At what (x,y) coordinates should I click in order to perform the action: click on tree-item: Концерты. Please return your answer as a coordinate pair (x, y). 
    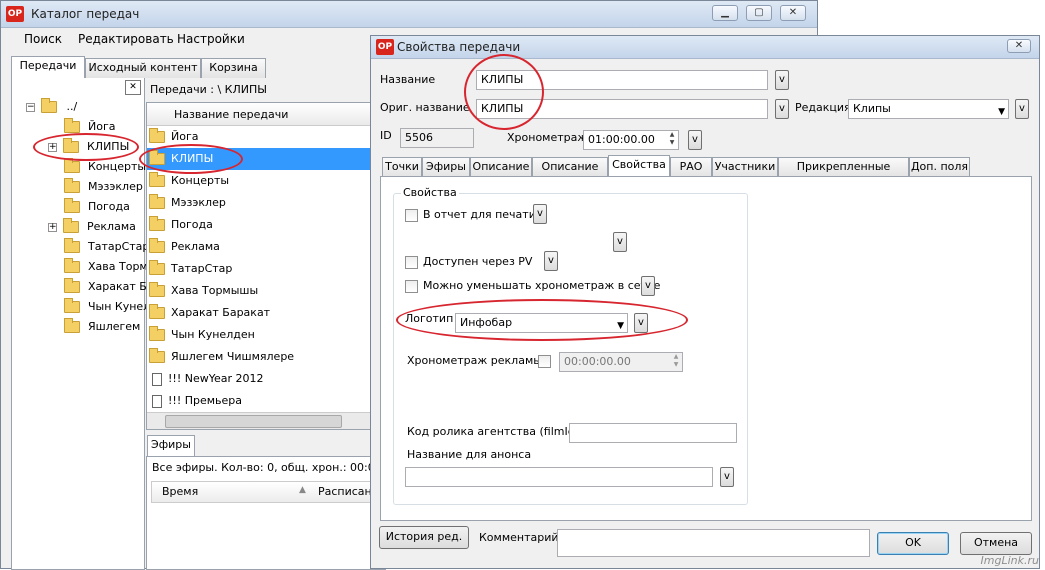
    Looking at the image, I should click on (105, 167).